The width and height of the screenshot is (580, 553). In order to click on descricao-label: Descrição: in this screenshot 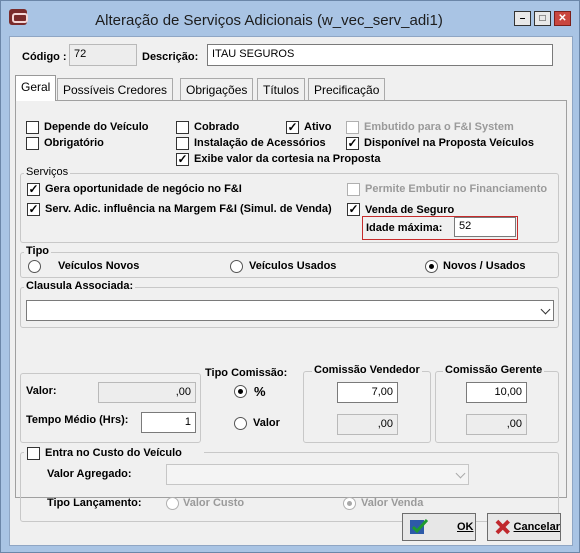, I will do `click(170, 57)`.